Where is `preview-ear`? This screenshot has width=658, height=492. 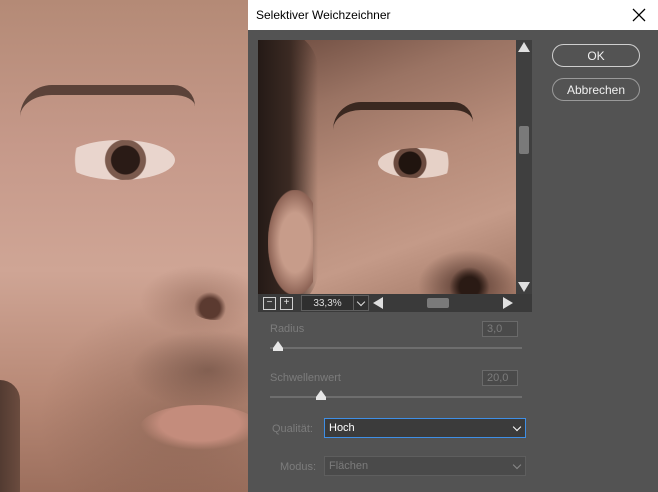
preview-ear is located at coordinates (290, 242).